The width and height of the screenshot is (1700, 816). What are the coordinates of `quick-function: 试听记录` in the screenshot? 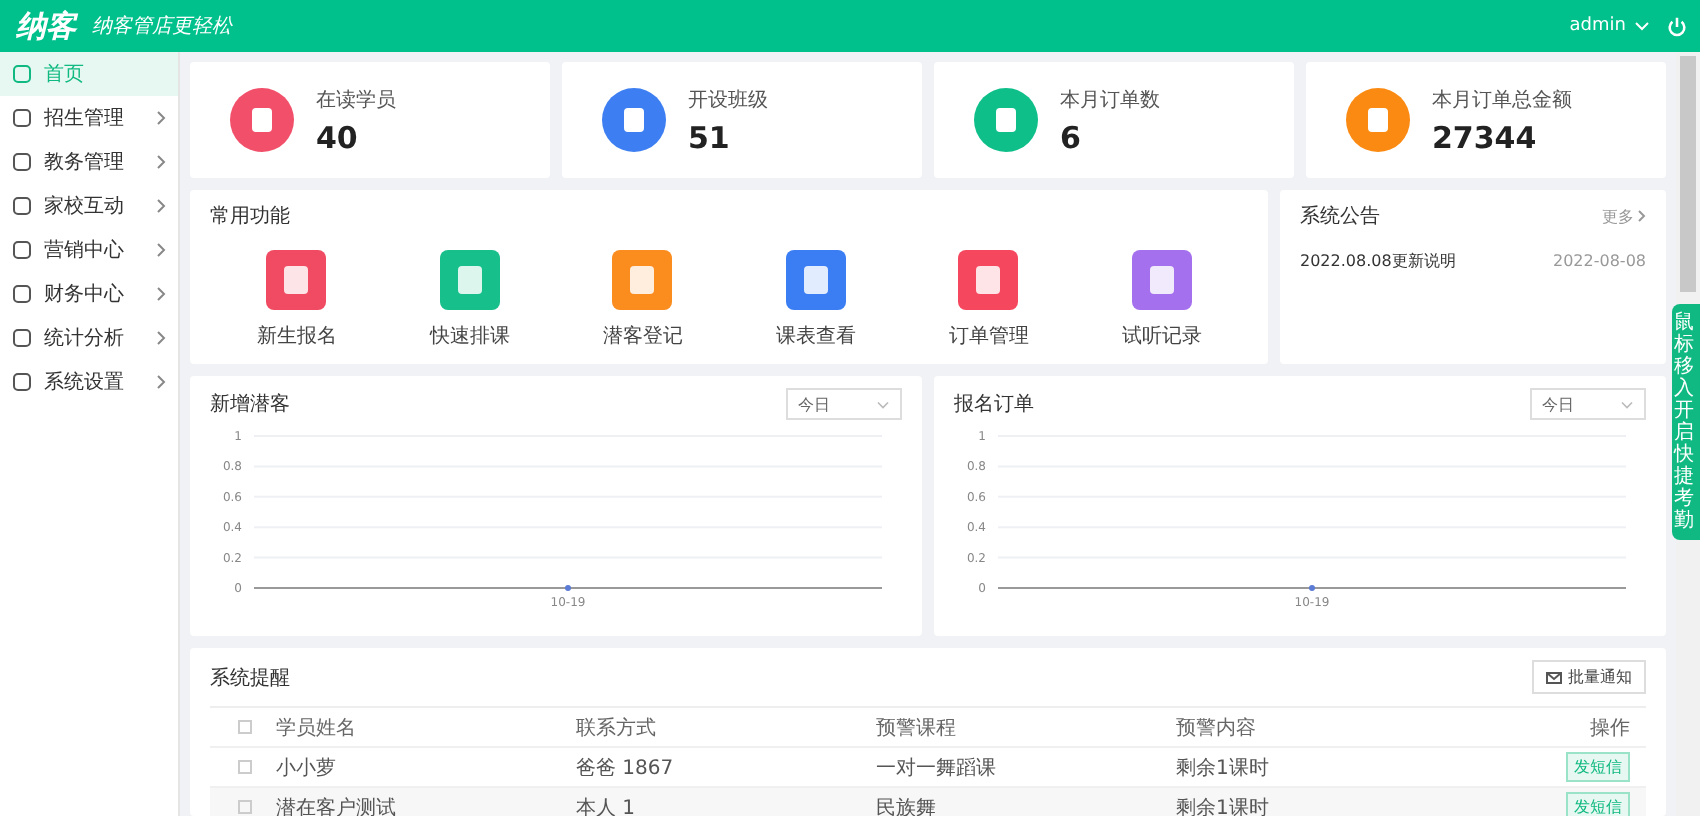 It's located at (1161, 300).